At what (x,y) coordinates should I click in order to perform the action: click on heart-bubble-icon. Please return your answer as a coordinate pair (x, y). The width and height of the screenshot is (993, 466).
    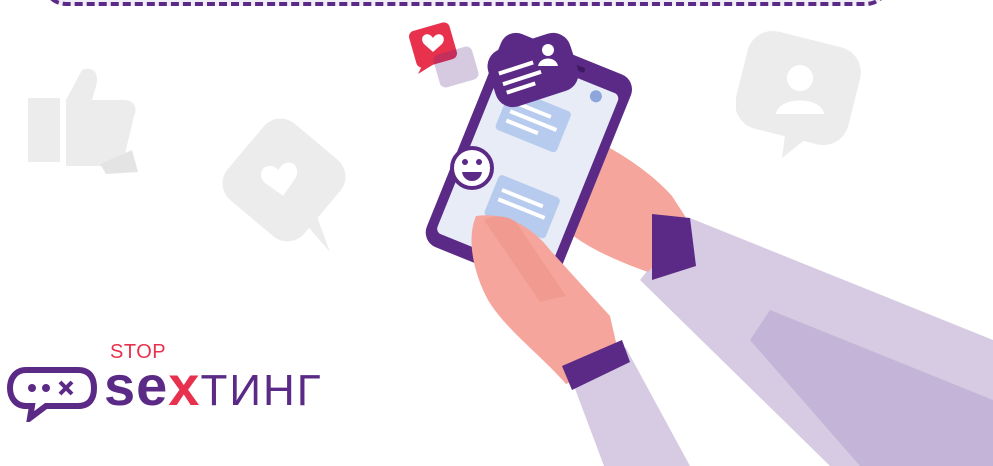
    Looking at the image, I should click on (284, 185).